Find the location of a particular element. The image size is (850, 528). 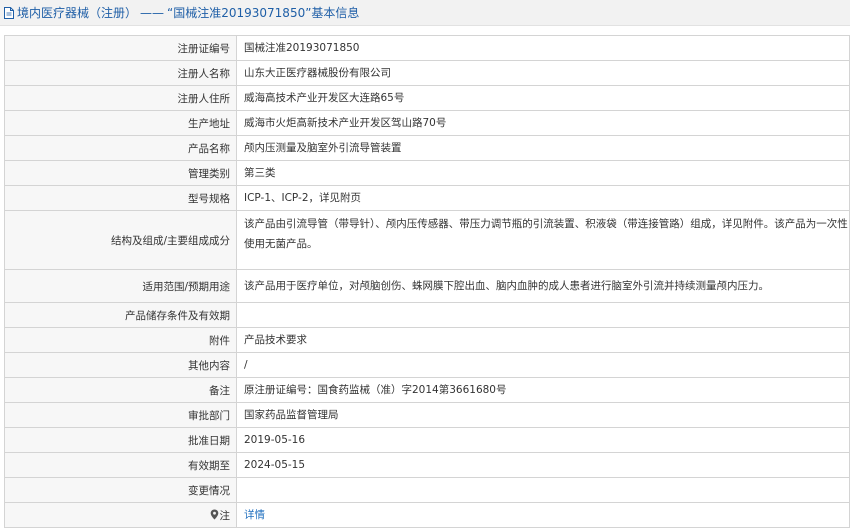

table-row: 注册人名称 山东大正医疗器械股份有限公司 is located at coordinates (427, 73).